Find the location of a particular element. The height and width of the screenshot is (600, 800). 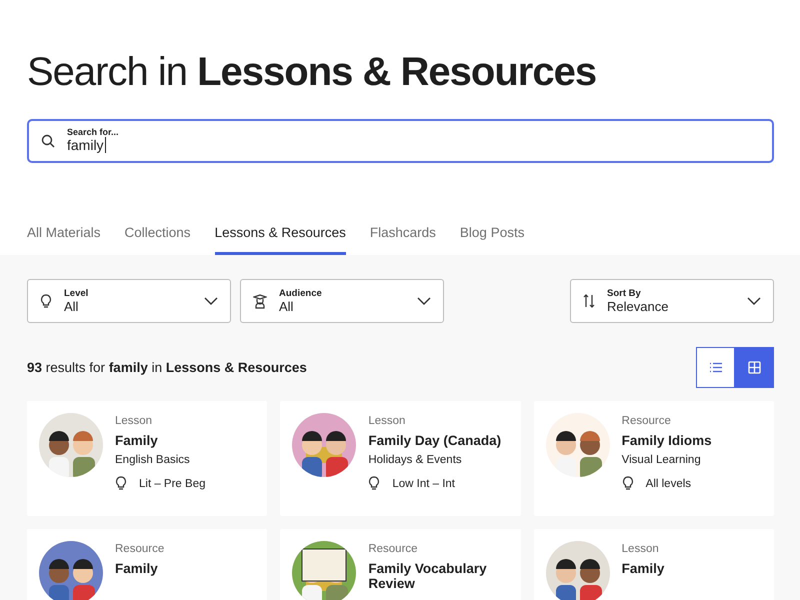

lesson-card: Lesson Family Day (Canada) Holidays & Events Low Int – Int is located at coordinates (400, 458).